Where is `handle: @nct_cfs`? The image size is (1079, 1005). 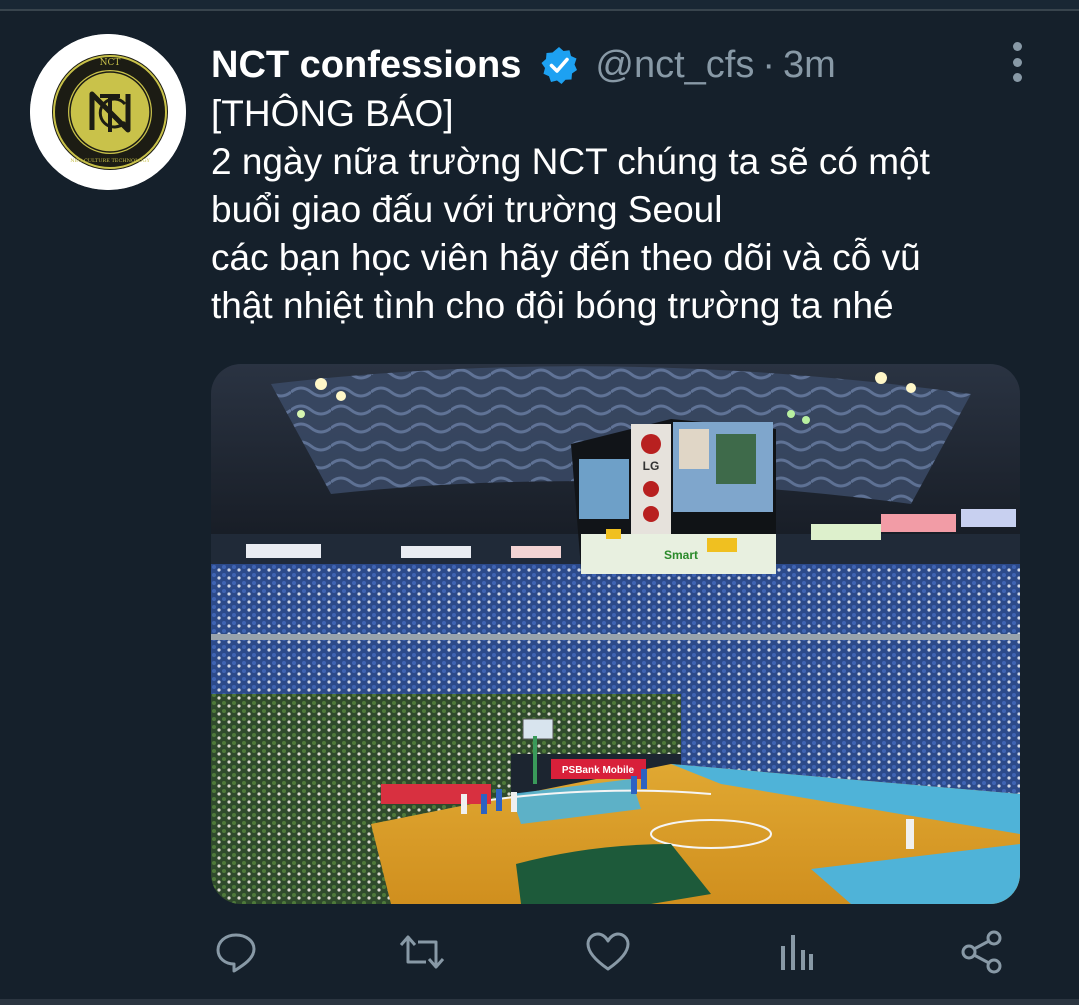 handle: @nct_cfs is located at coordinates (674, 65).